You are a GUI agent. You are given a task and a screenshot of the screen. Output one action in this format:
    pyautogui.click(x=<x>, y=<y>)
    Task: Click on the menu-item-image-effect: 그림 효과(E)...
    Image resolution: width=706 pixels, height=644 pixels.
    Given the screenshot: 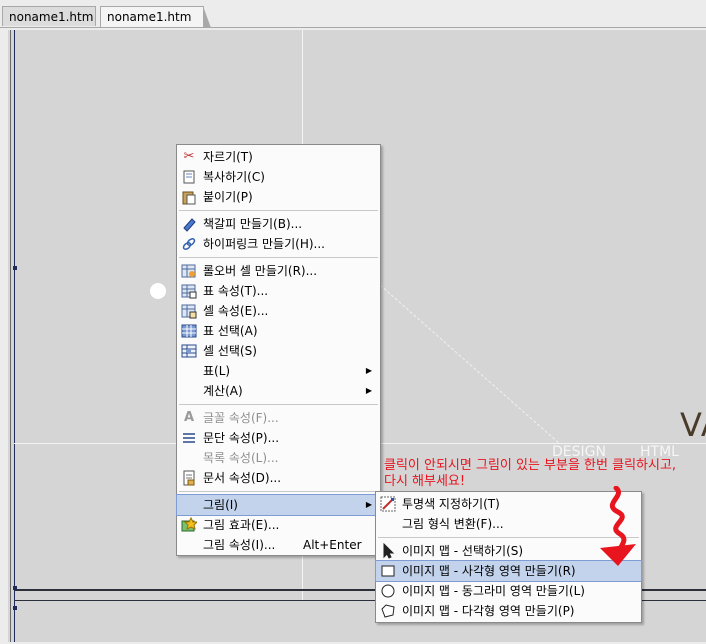 What is the action you would take?
    pyautogui.click(x=278, y=525)
    